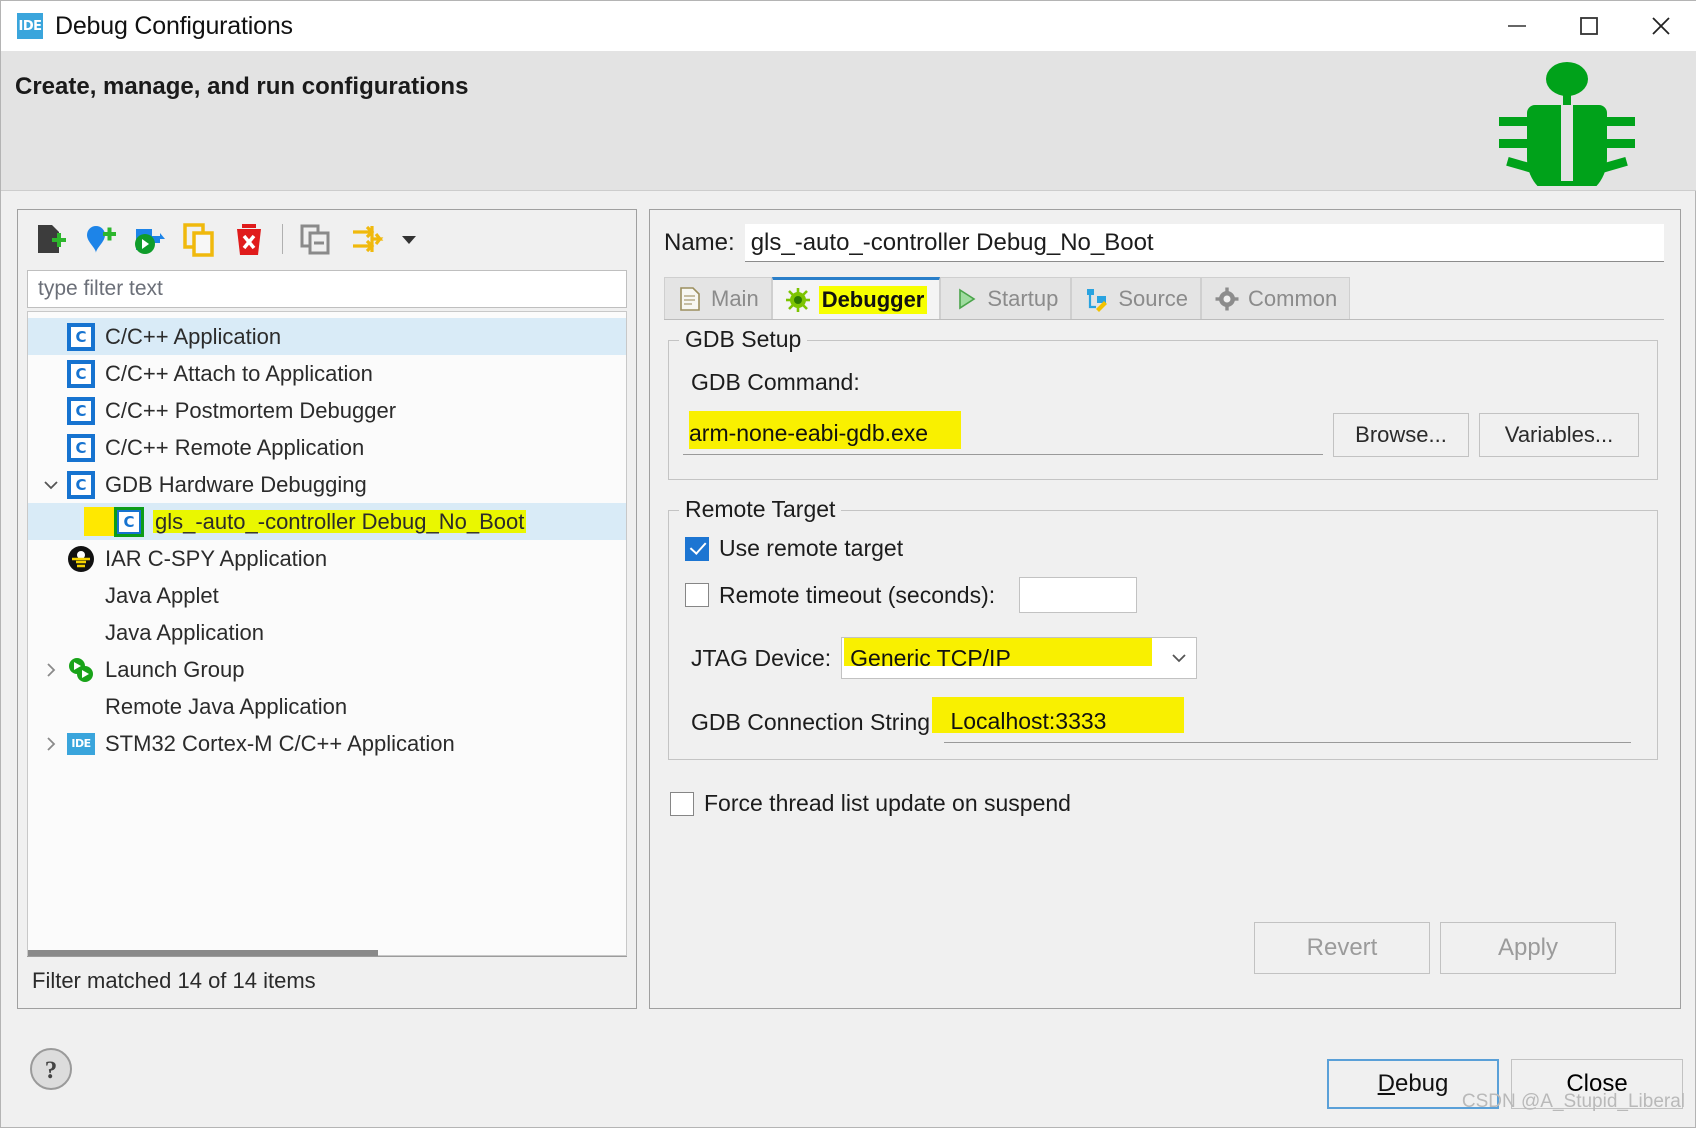  I want to click on tab-label: Common, so click(1293, 298).